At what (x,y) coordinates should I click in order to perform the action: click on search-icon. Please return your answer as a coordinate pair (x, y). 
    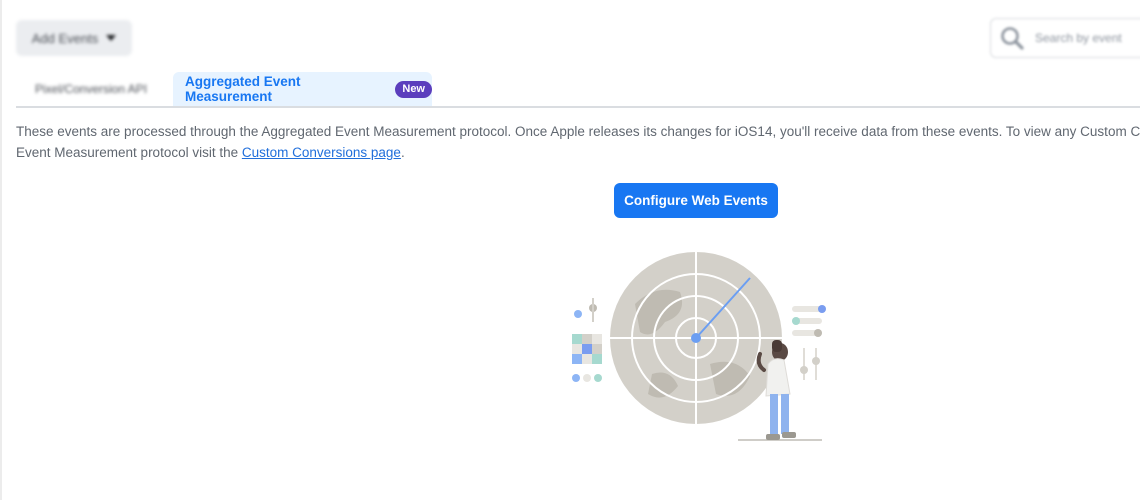
    Looking at the image, I should click on (1012, 38).